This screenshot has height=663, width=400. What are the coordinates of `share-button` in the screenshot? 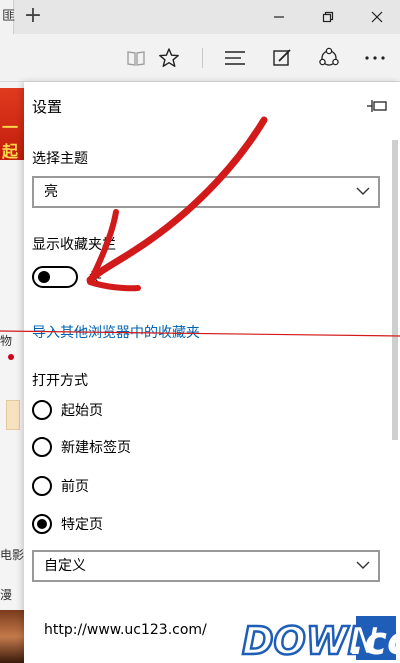 It's located at (329, 58).